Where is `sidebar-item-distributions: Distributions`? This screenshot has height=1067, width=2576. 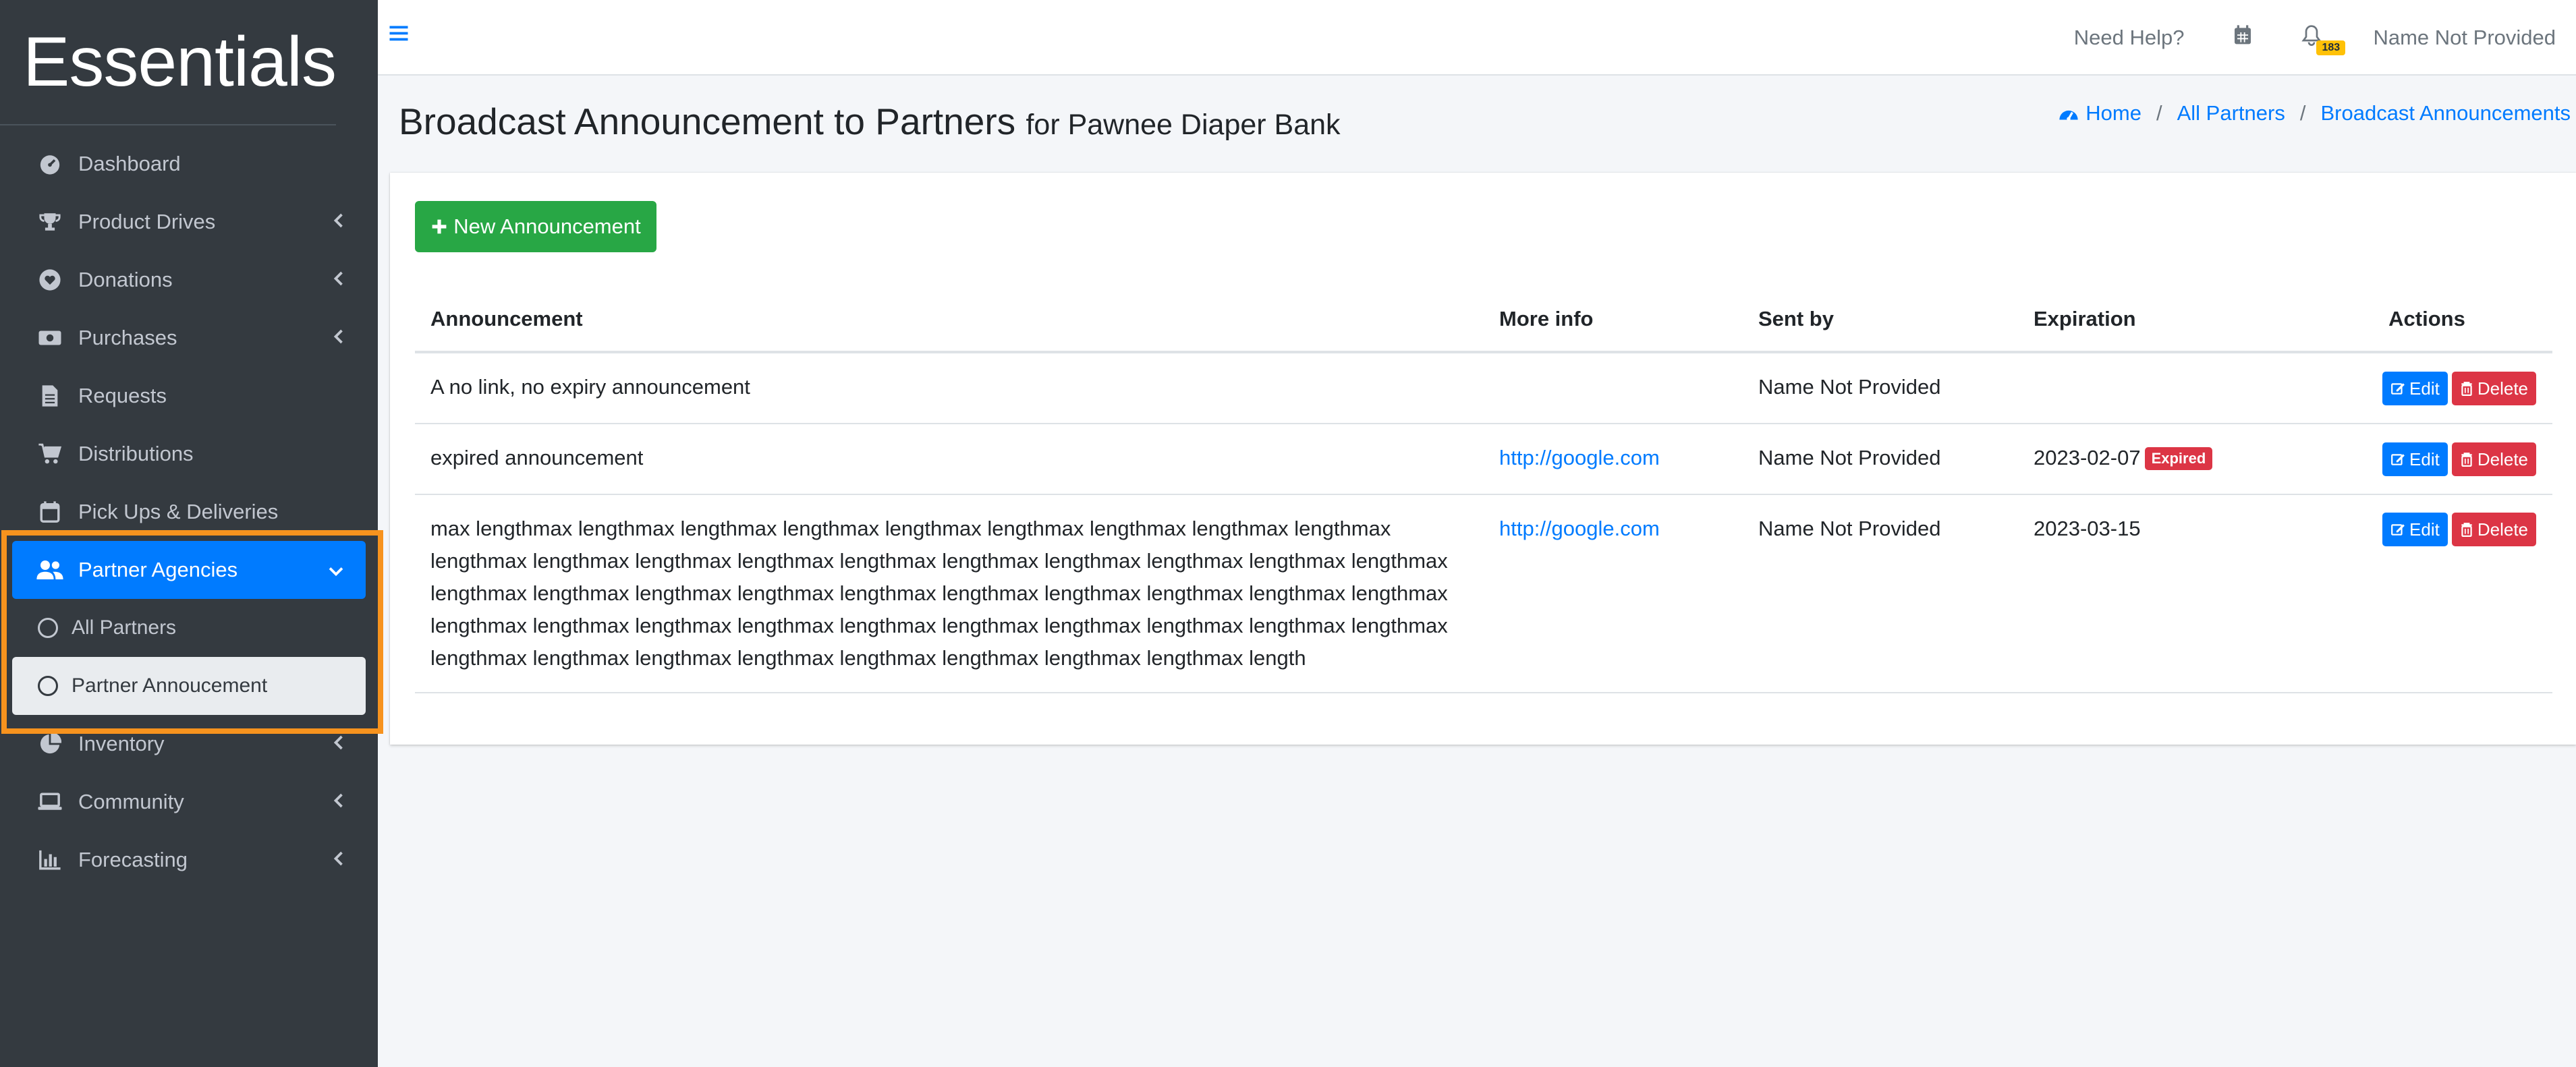 sidebar-item-distributions: Distributions is located at coordinates (189, 454).